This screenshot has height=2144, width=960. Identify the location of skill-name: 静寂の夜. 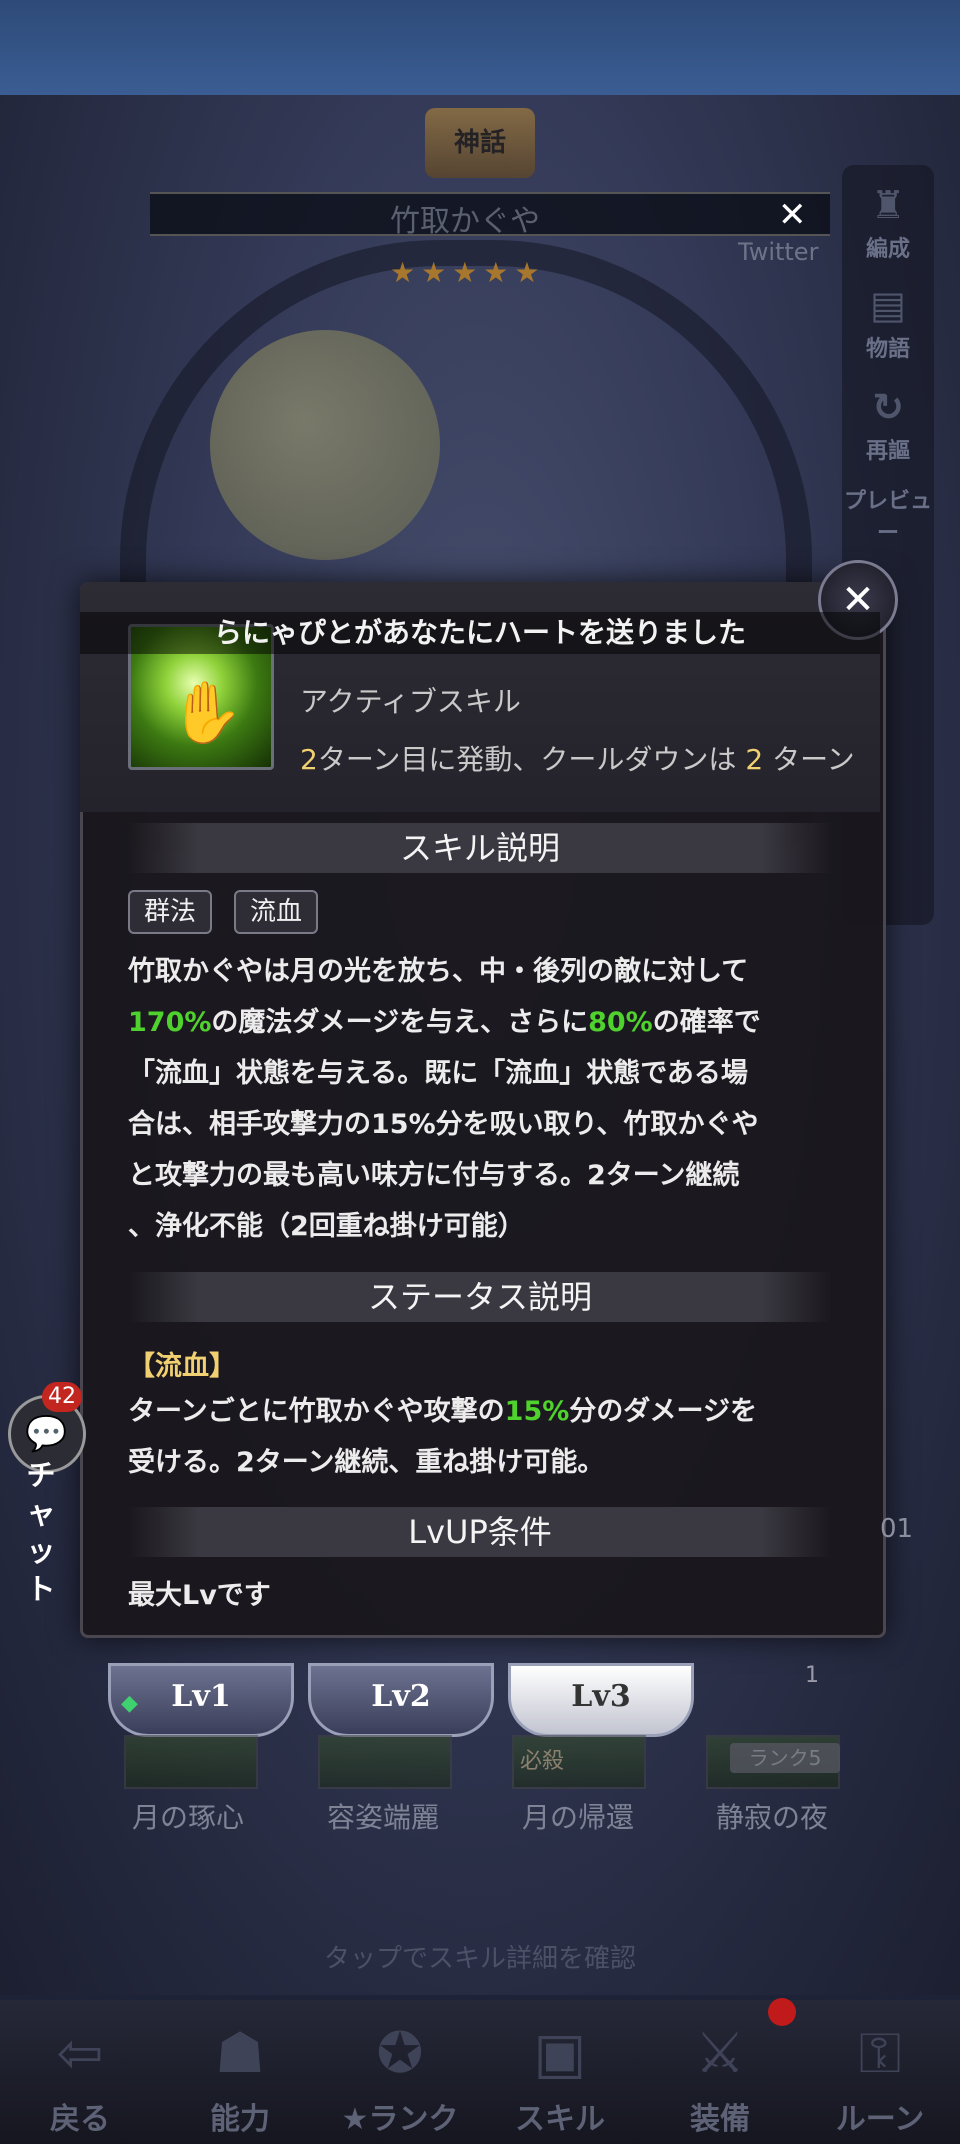
(772, 1816).